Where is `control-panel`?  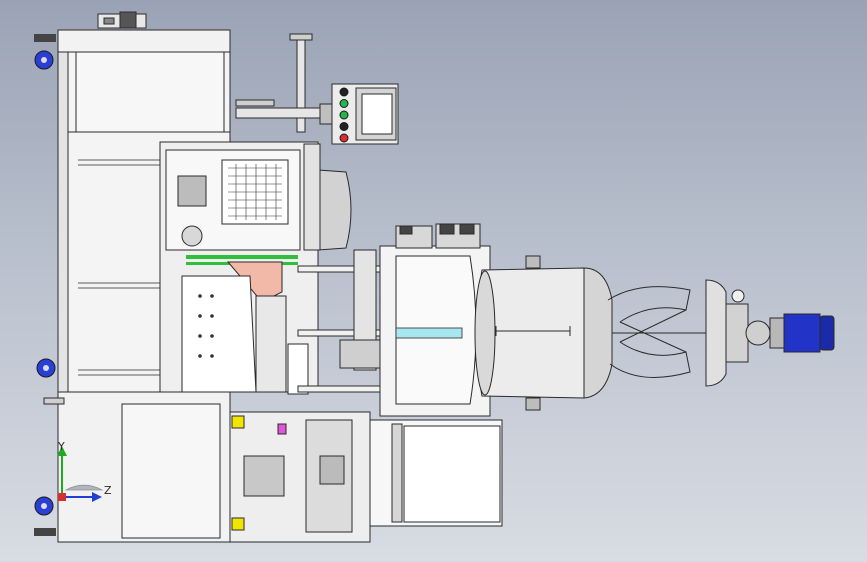 control-panel is located at coordinates (365, 114).